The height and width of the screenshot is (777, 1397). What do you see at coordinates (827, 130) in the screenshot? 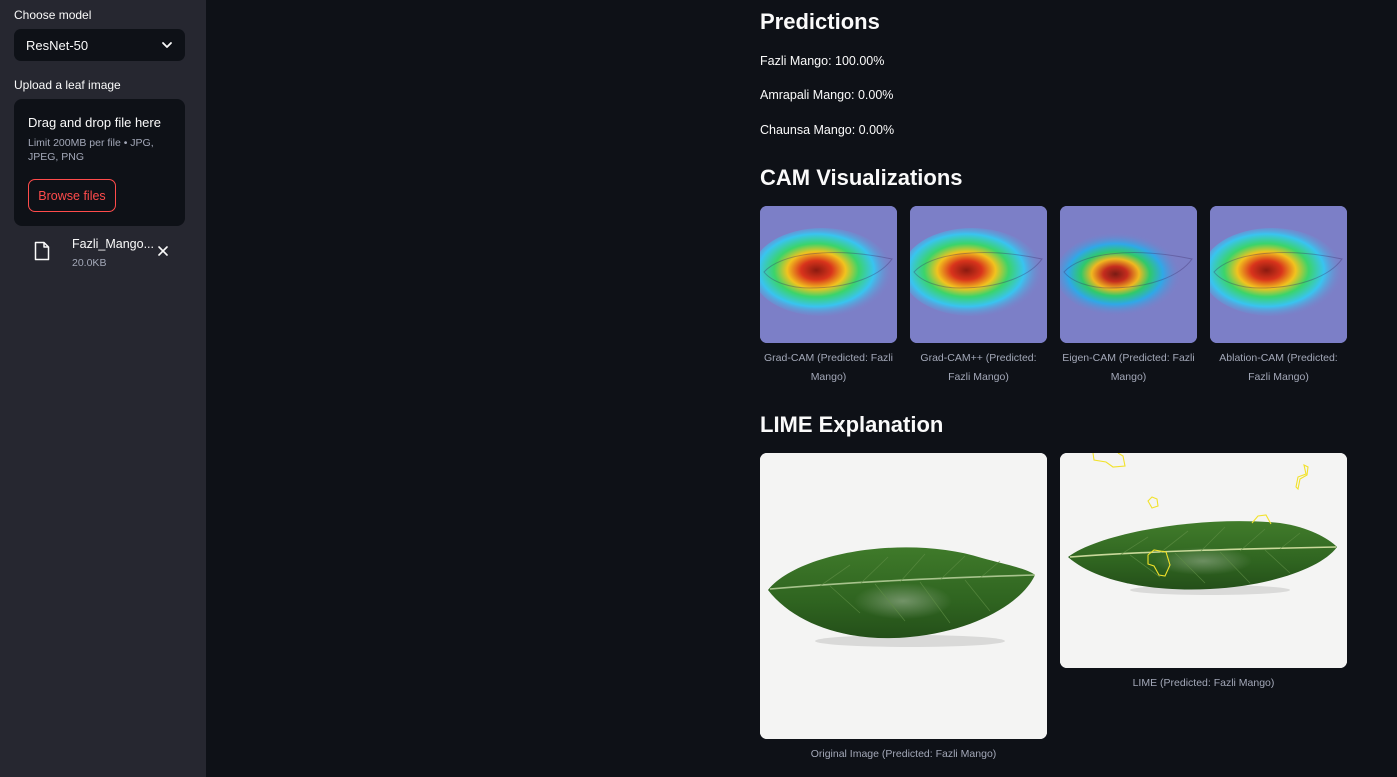
I see `prediction-item: Chaunsa Mango: 0.00%` at bounding box center [827, 130].